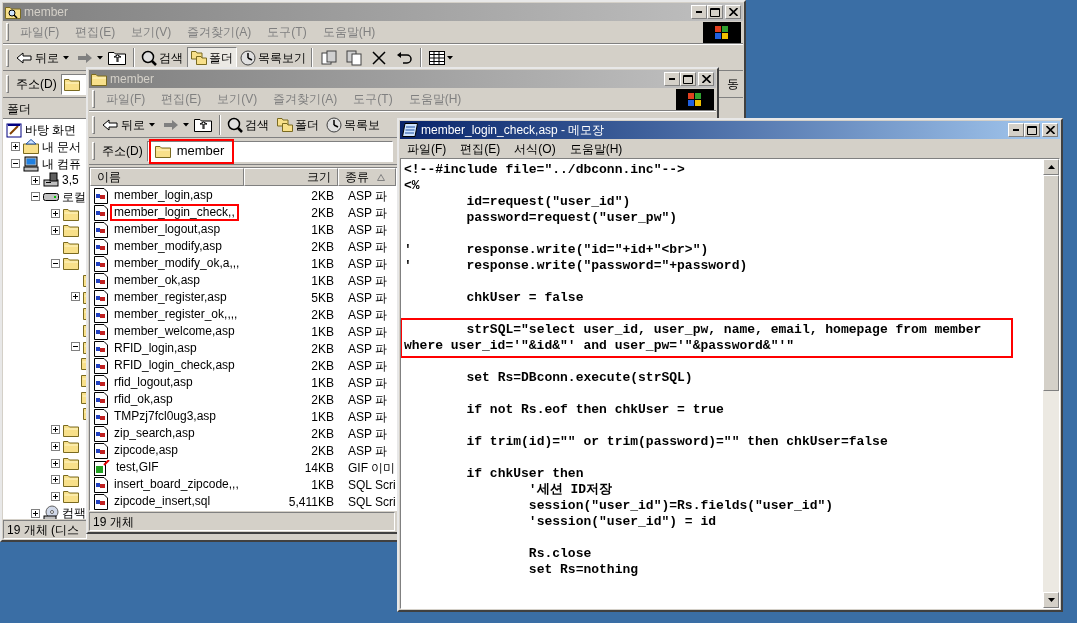 The height and width of the screenshot is (623, 1077). Describe the element at coordinates (1051, 600) in the screenshot. I see `scroll-down-button` at that location.